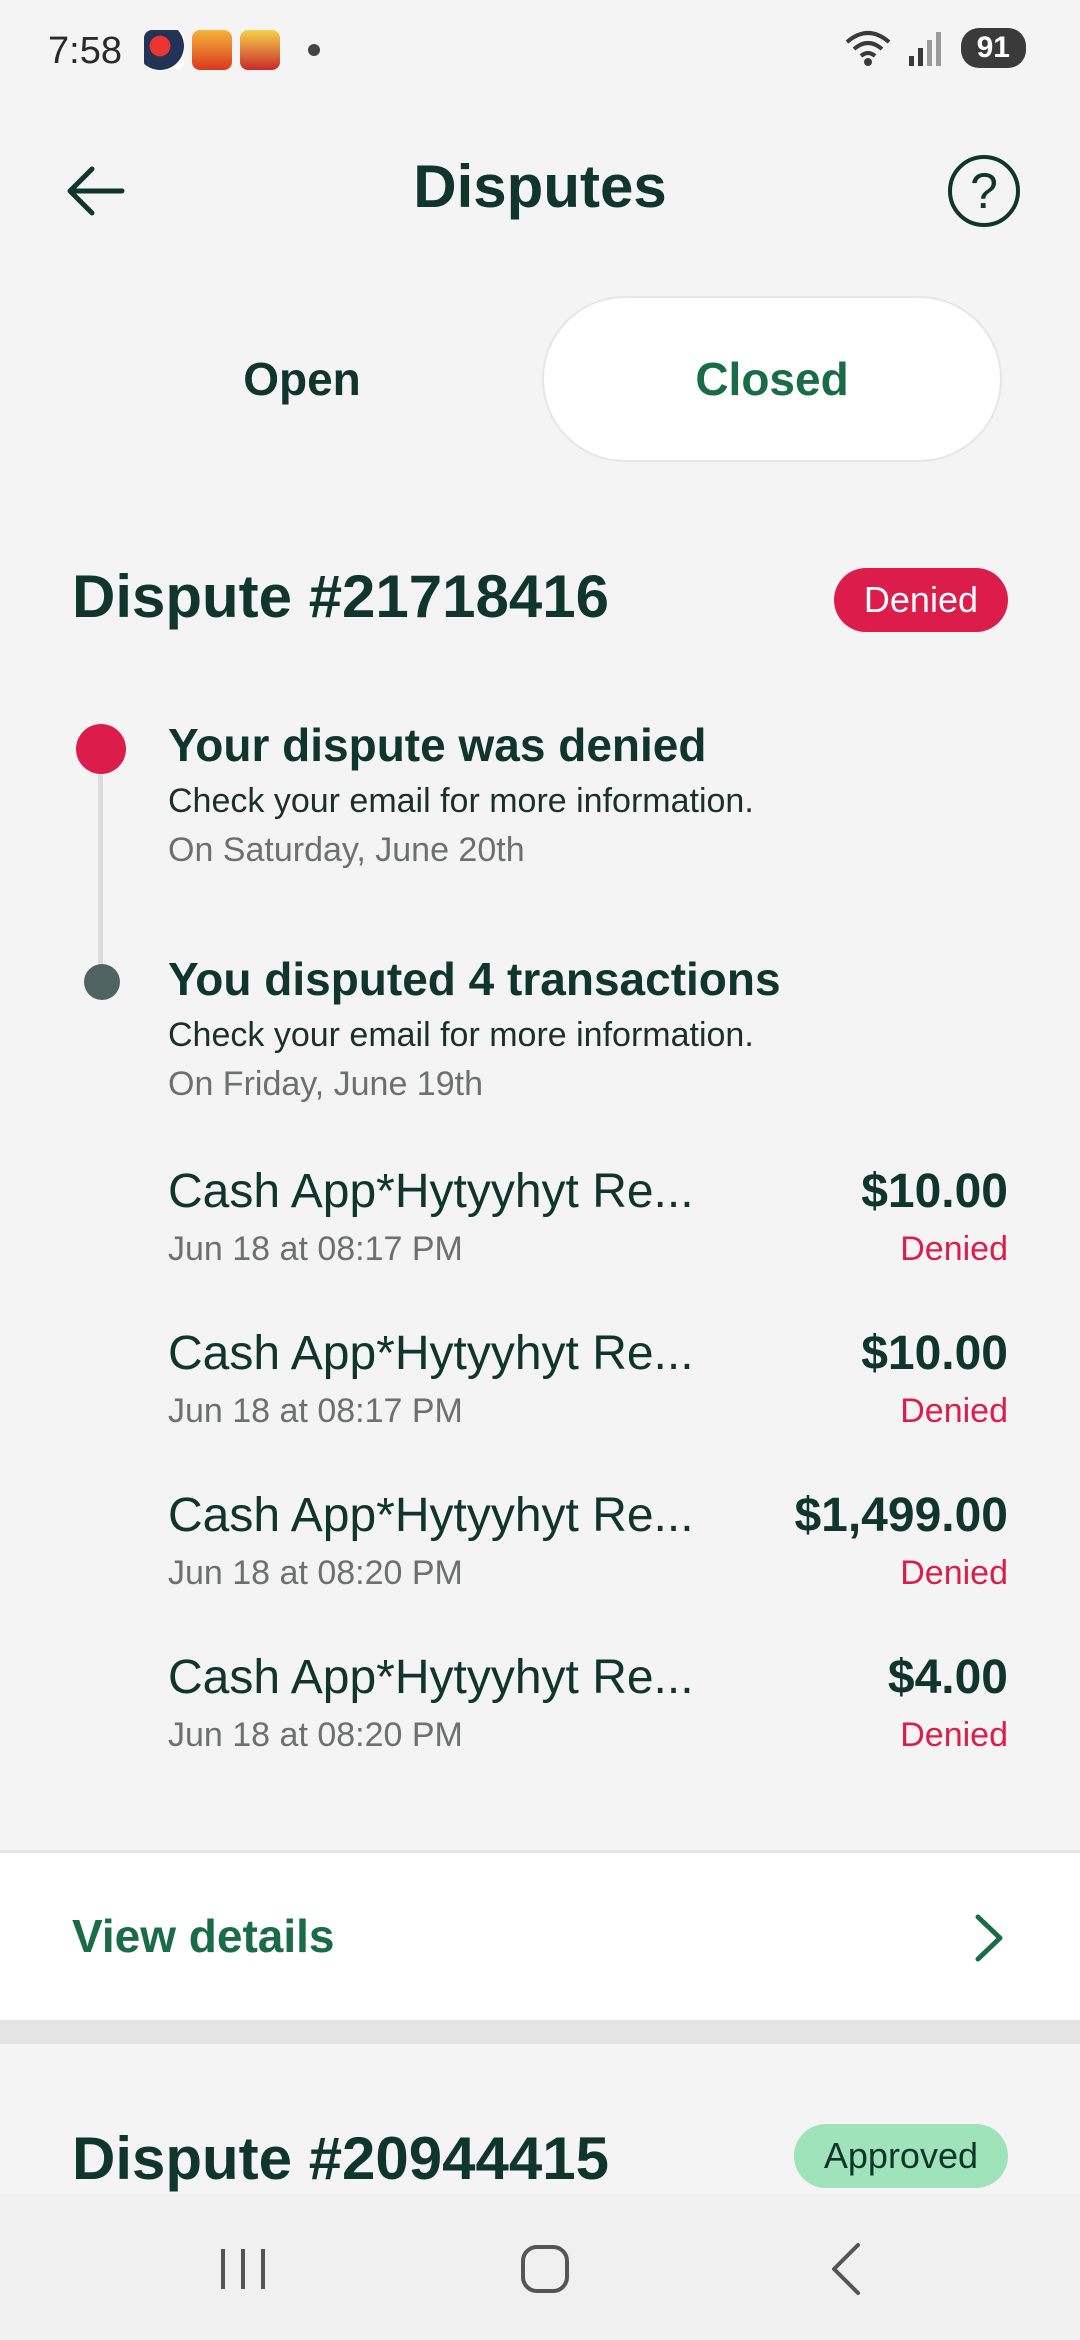  I want to click on back-chevron-icon, so click(846, 2269).